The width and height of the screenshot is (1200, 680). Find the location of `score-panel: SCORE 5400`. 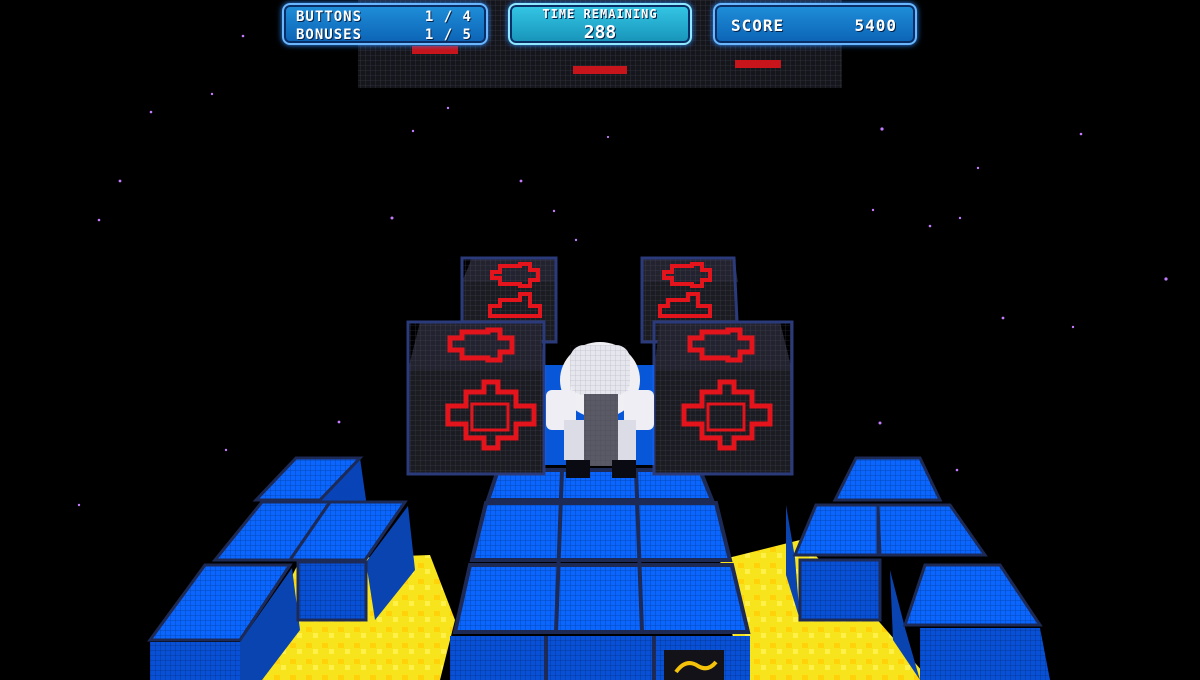

score-panel: SCORE 5400 is located at coordinates (815, 24).